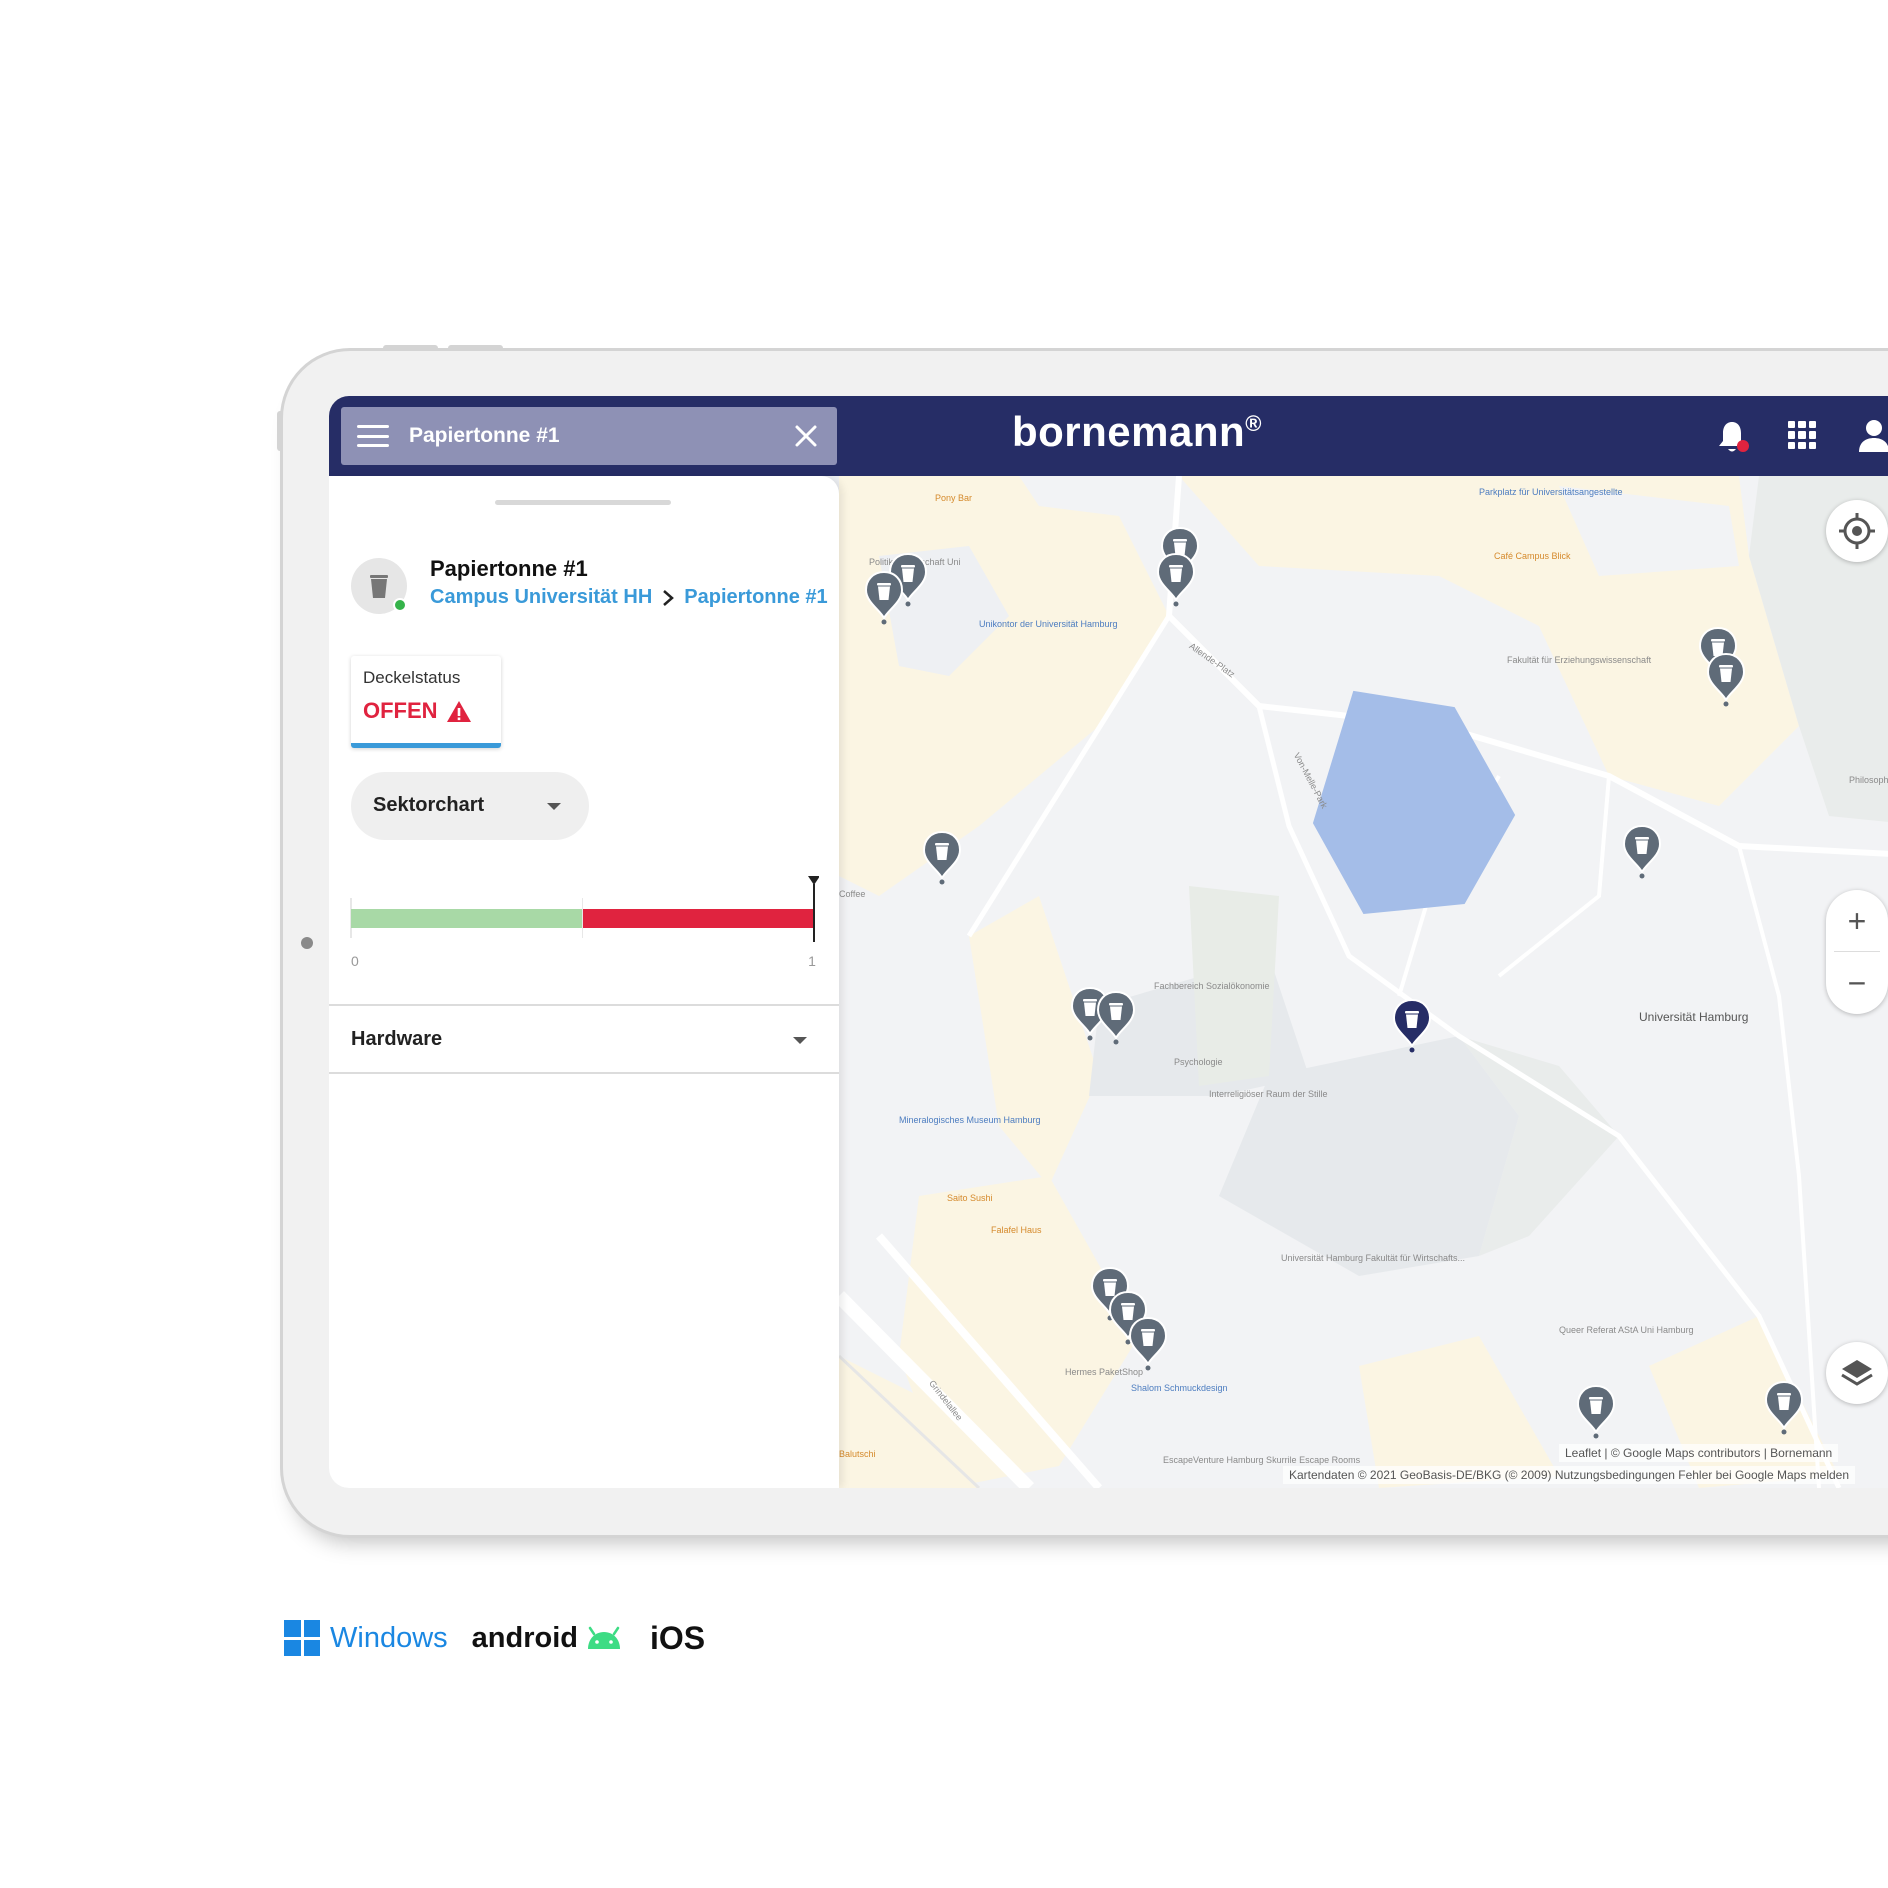 This screenshot has height=1888, width=1888. I want to click on item-title: Papiertonne #1, so click(509, 568).